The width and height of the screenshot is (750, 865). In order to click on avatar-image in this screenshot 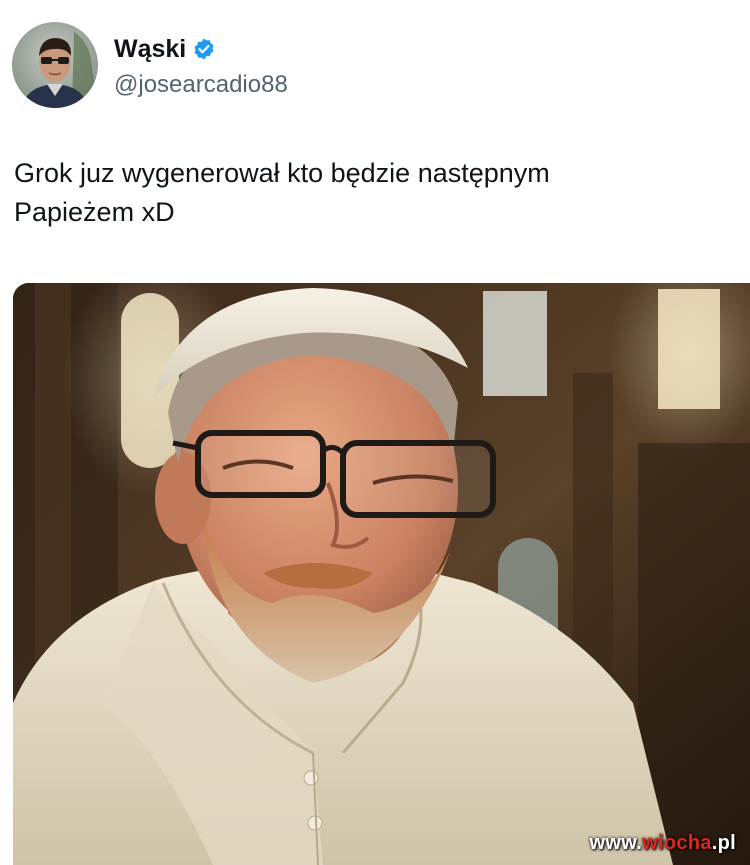, I will do `click(55, 65)`.